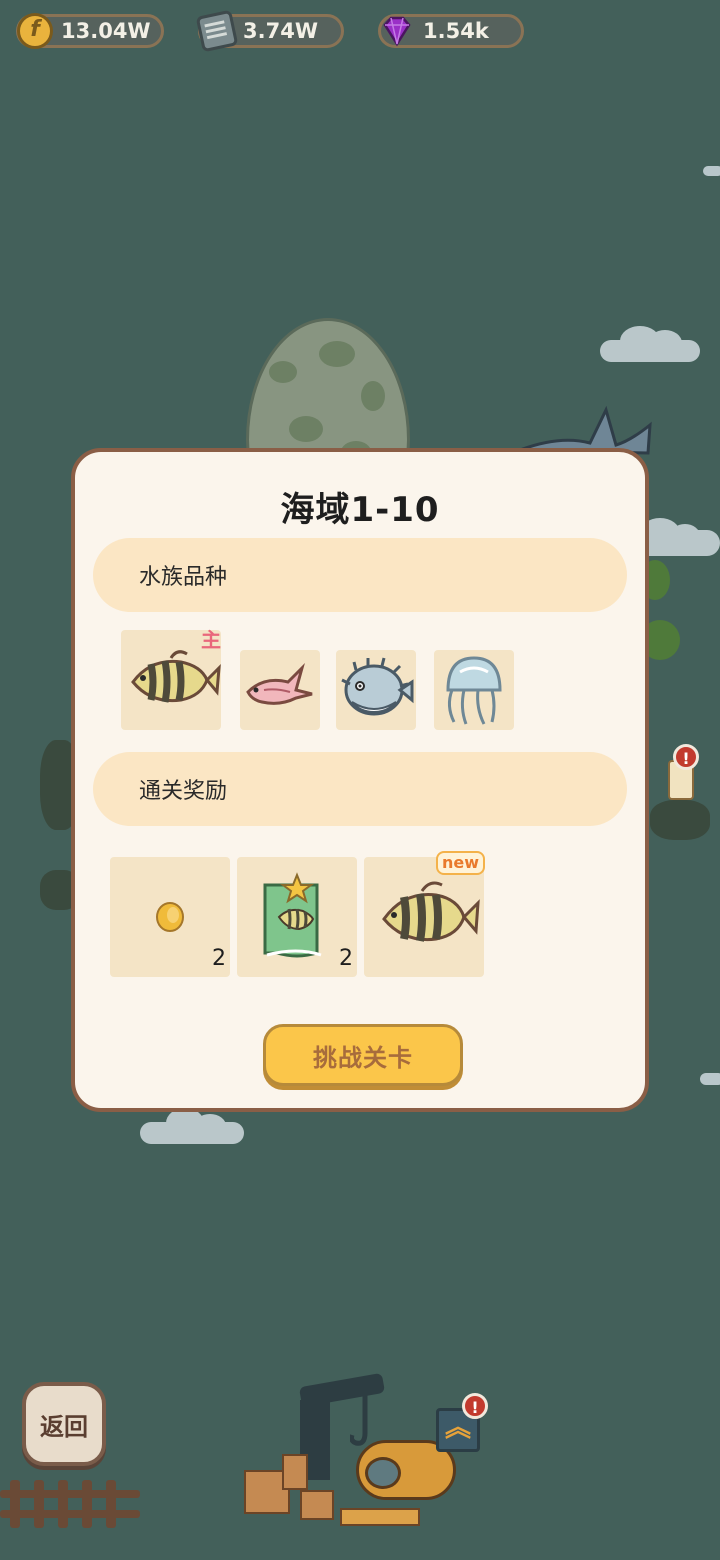 Image resolution: width=720 pixels, height=1560 pixels. I want to click on jellyfish-icon, so click(474, 690).